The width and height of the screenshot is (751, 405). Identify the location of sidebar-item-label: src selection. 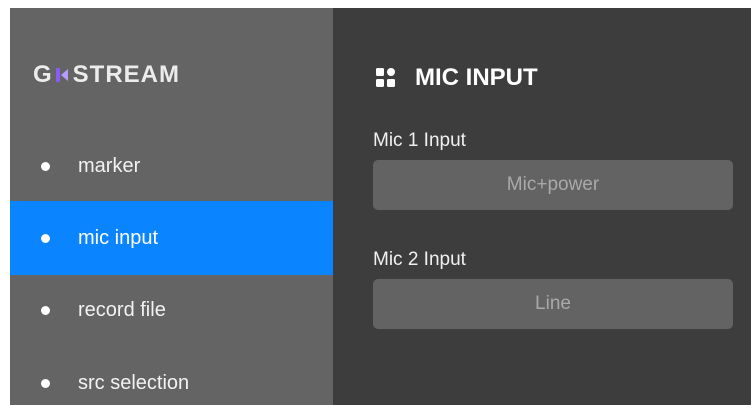
(134, 382).